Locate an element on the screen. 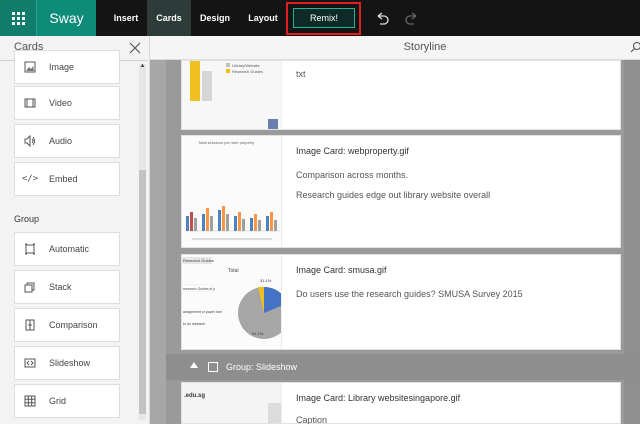 The image size is (640, 424). card-label: Slideshow is located at coordinates (70, 363).